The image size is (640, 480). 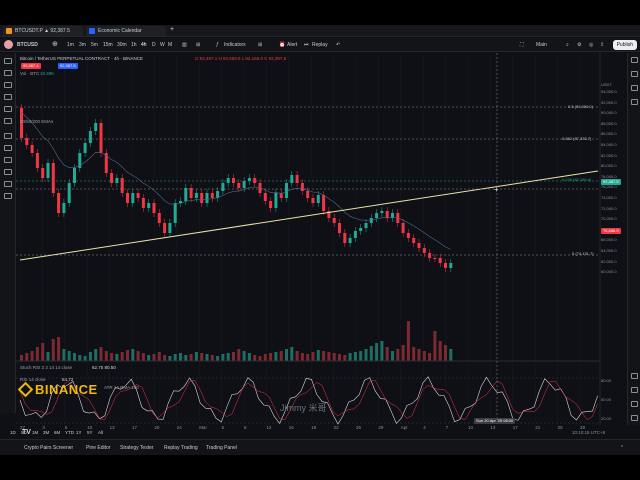 What do you see at coordinates (217, 45) in the screenshot?
I see `indicators-icon: ƒ` at bounding box center [217, 45].